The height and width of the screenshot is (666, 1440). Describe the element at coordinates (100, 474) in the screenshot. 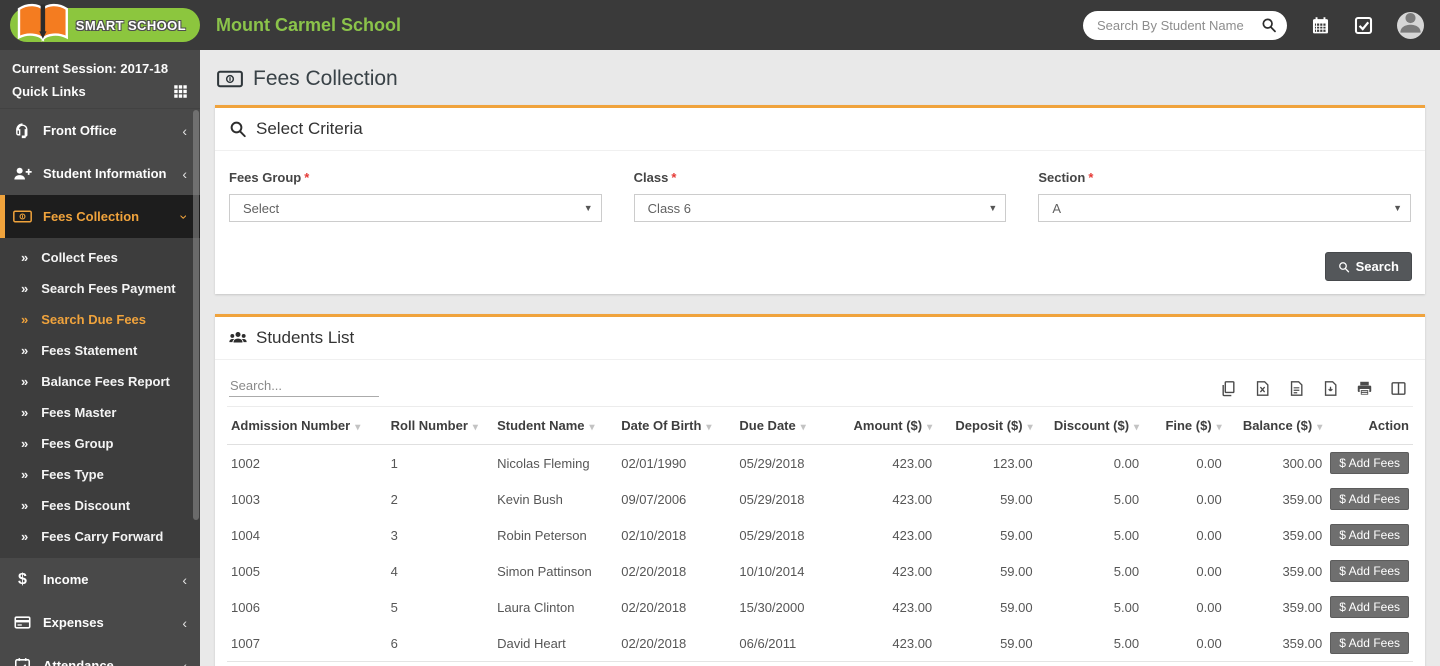

I see `sidebar-subitem-fees-type: » Fees Type` at that location.